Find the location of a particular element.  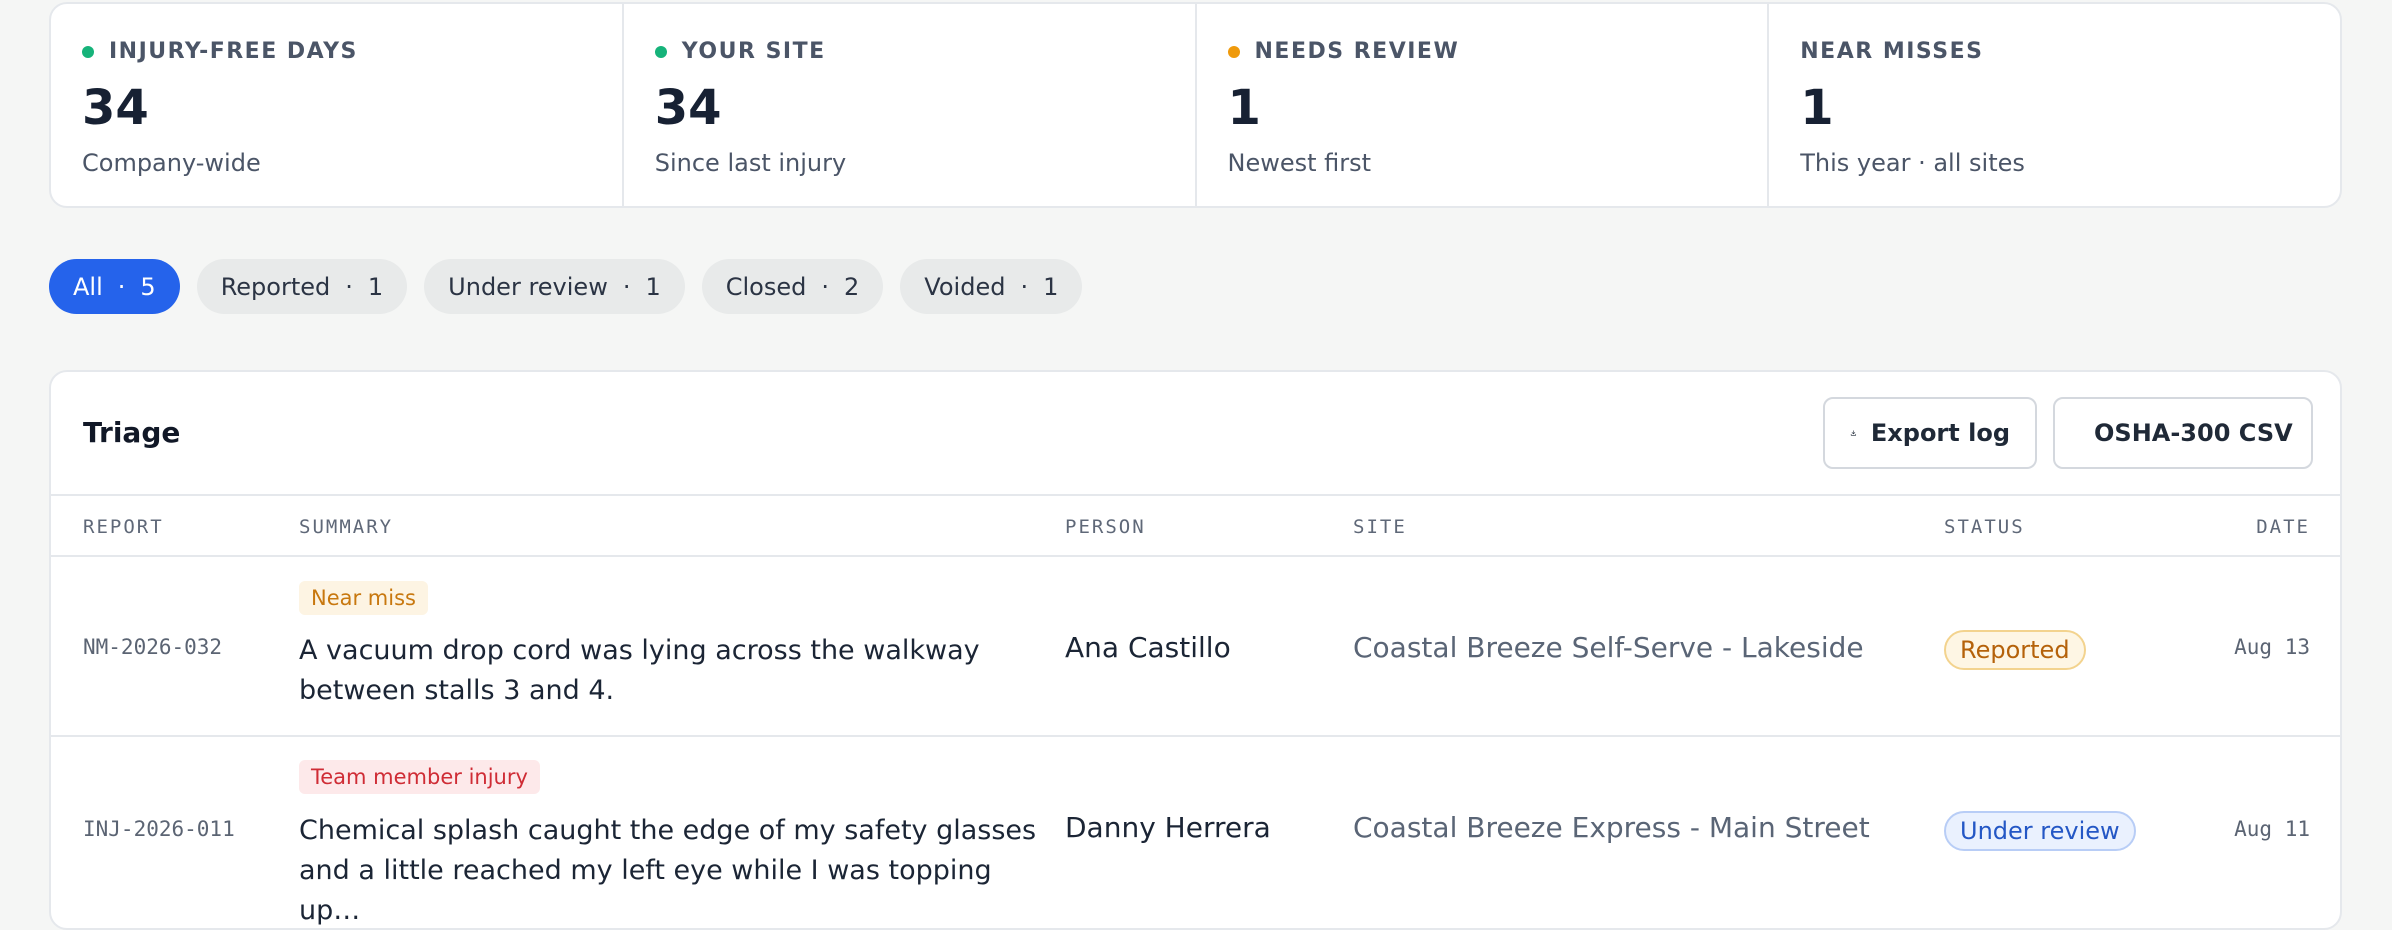

filter-closed: Closed · 2 is located at coordinates (792, 286).